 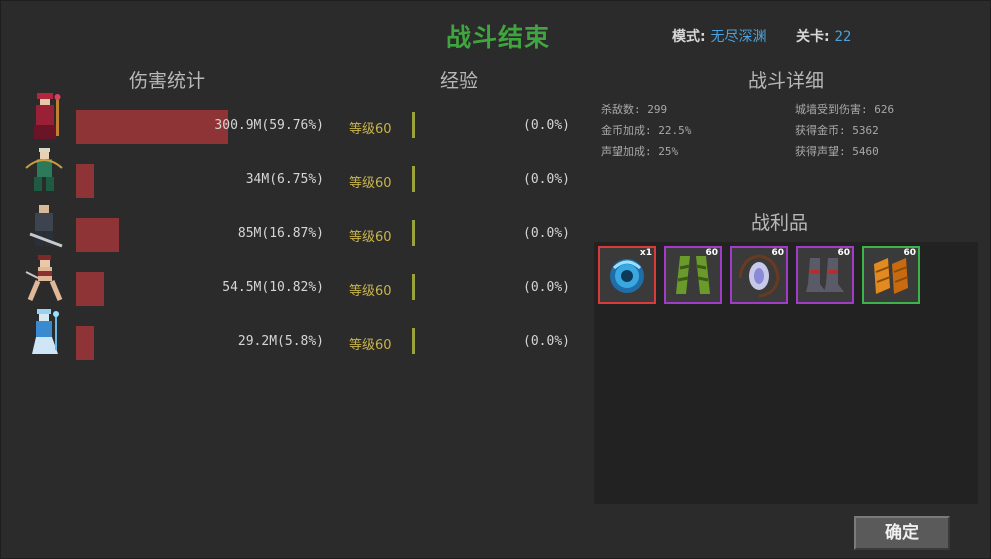 What do you see at coordinates (280, 341) in the screenshot?
I see `damage-value: 29.2M(5.8%)` at bounding box center [280, 341].